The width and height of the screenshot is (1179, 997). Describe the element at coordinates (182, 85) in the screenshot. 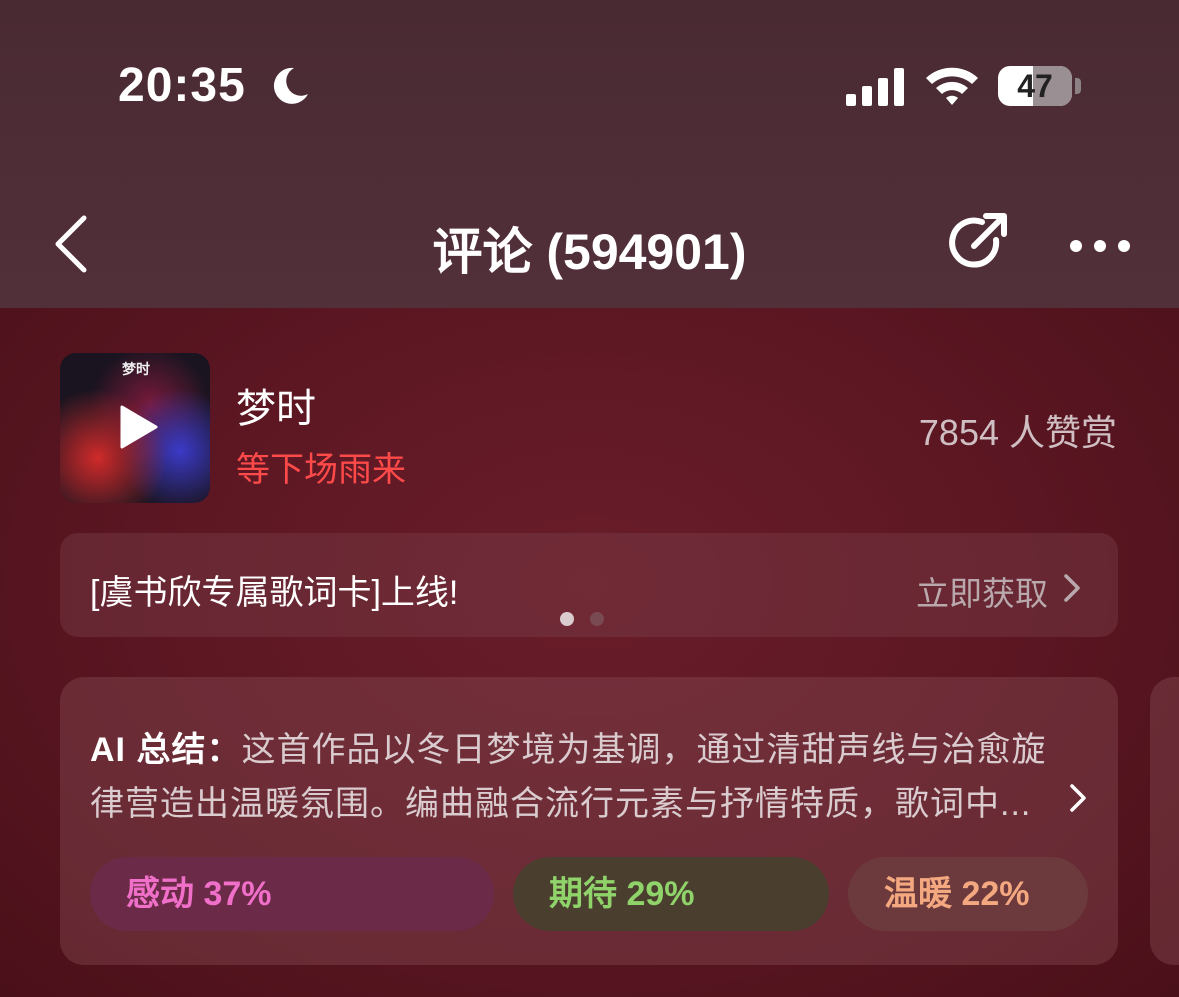

I see `status-time: 20:35` at that location.